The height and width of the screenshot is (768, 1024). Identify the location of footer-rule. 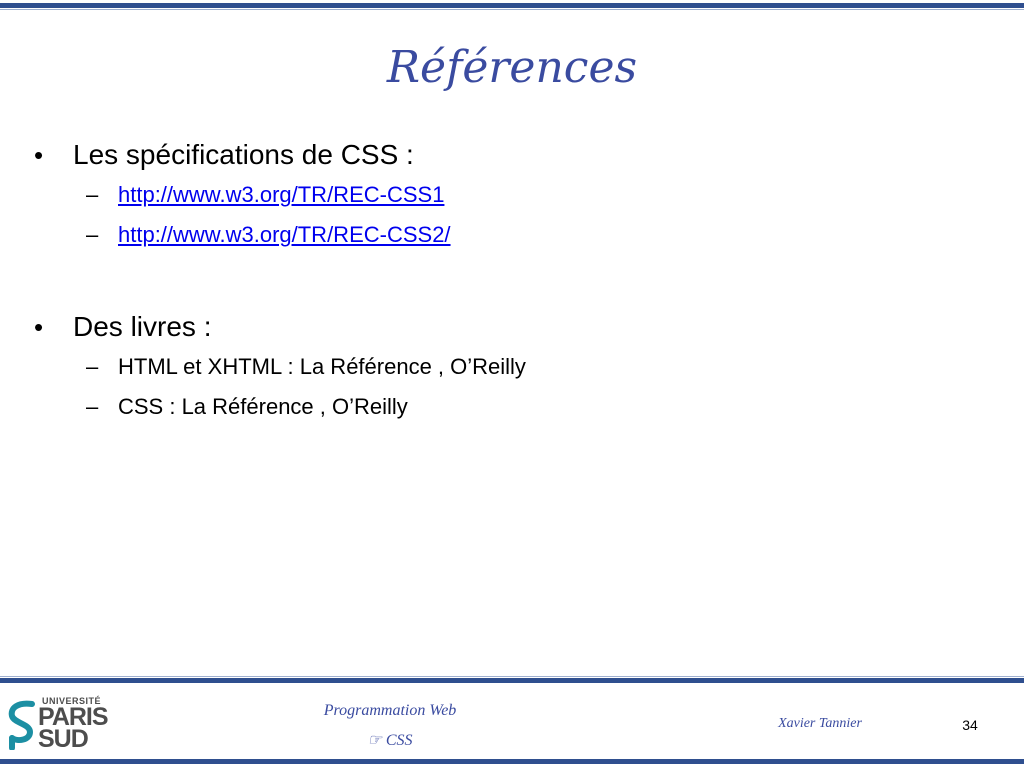
(512, 680).